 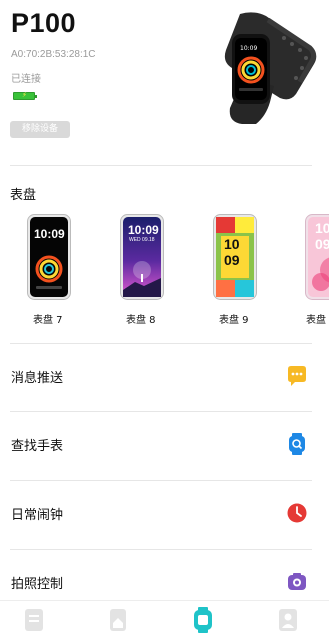 I want to click on menu-daily-alarm-label: 日常闹钟, so click(x=37, y=515).